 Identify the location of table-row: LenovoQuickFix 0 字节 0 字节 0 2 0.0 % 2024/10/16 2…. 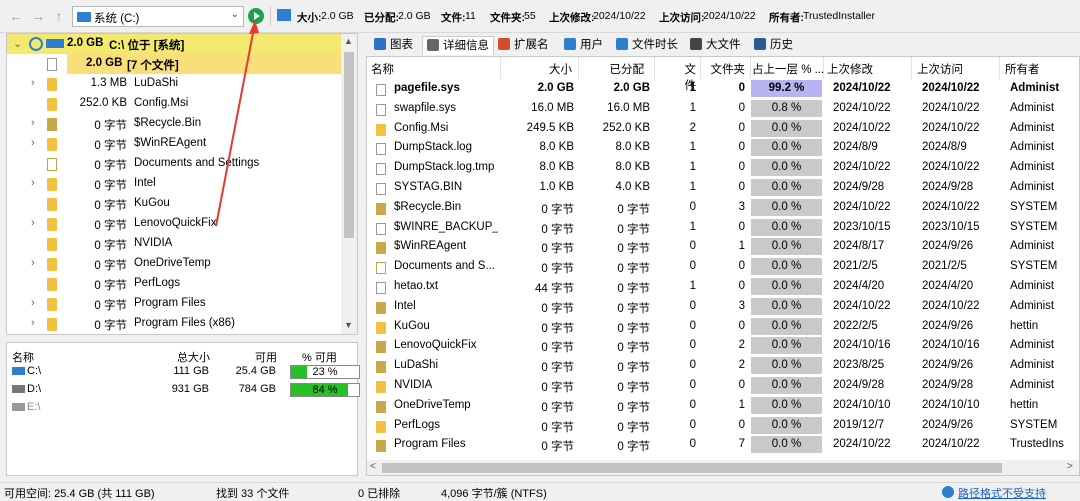
(723, 346).